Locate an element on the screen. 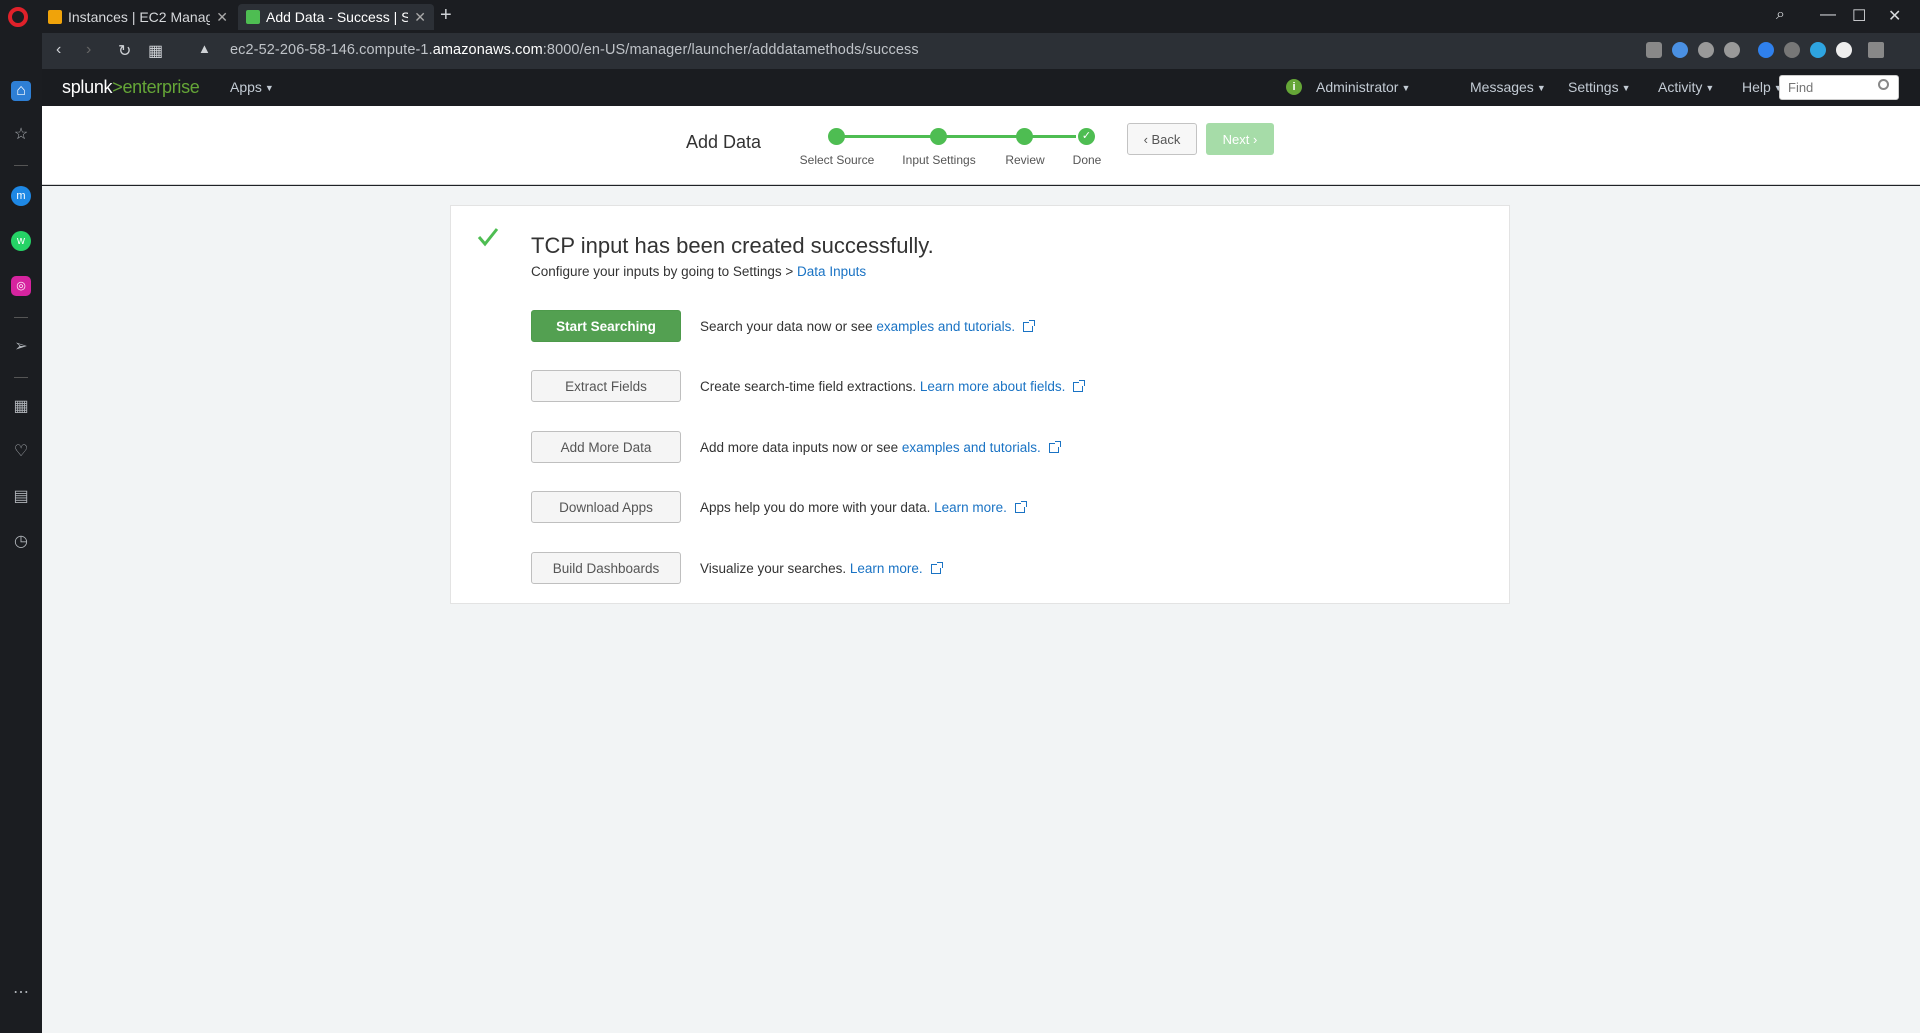  activity-menu: Activity ▼ is located at coordinates (1686, 87).